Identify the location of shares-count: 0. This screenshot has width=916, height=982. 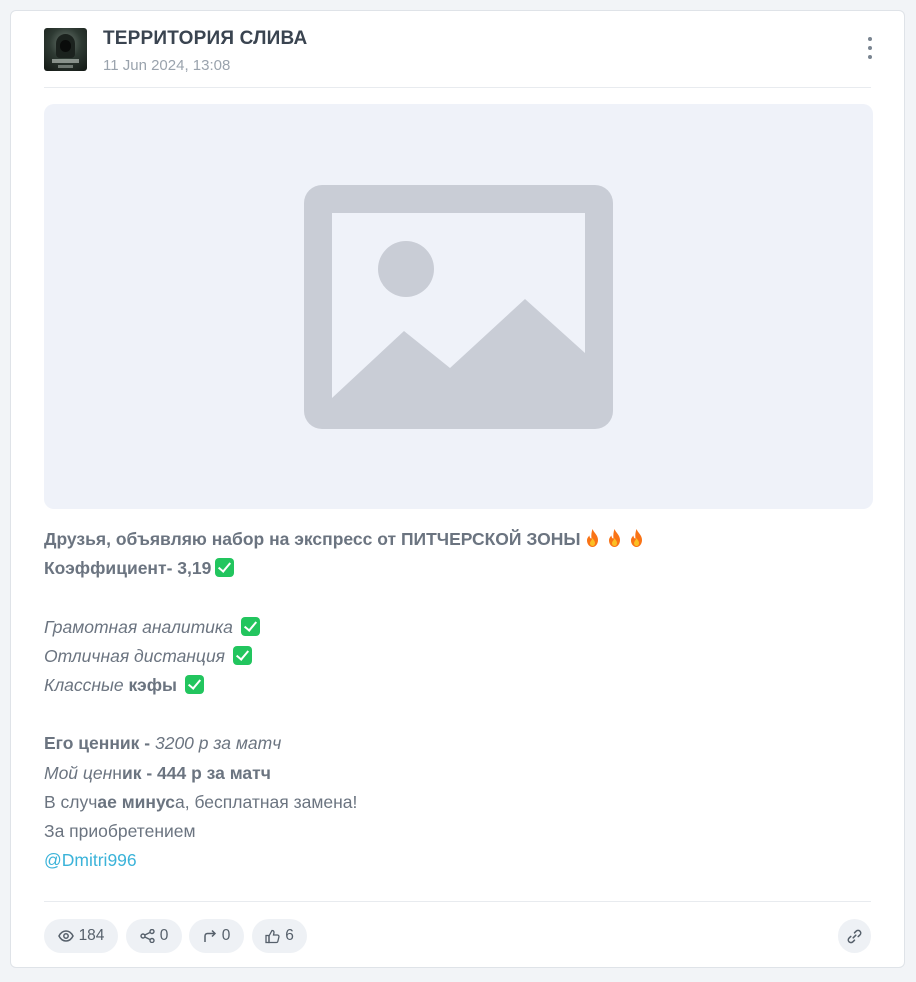
(164, 935).